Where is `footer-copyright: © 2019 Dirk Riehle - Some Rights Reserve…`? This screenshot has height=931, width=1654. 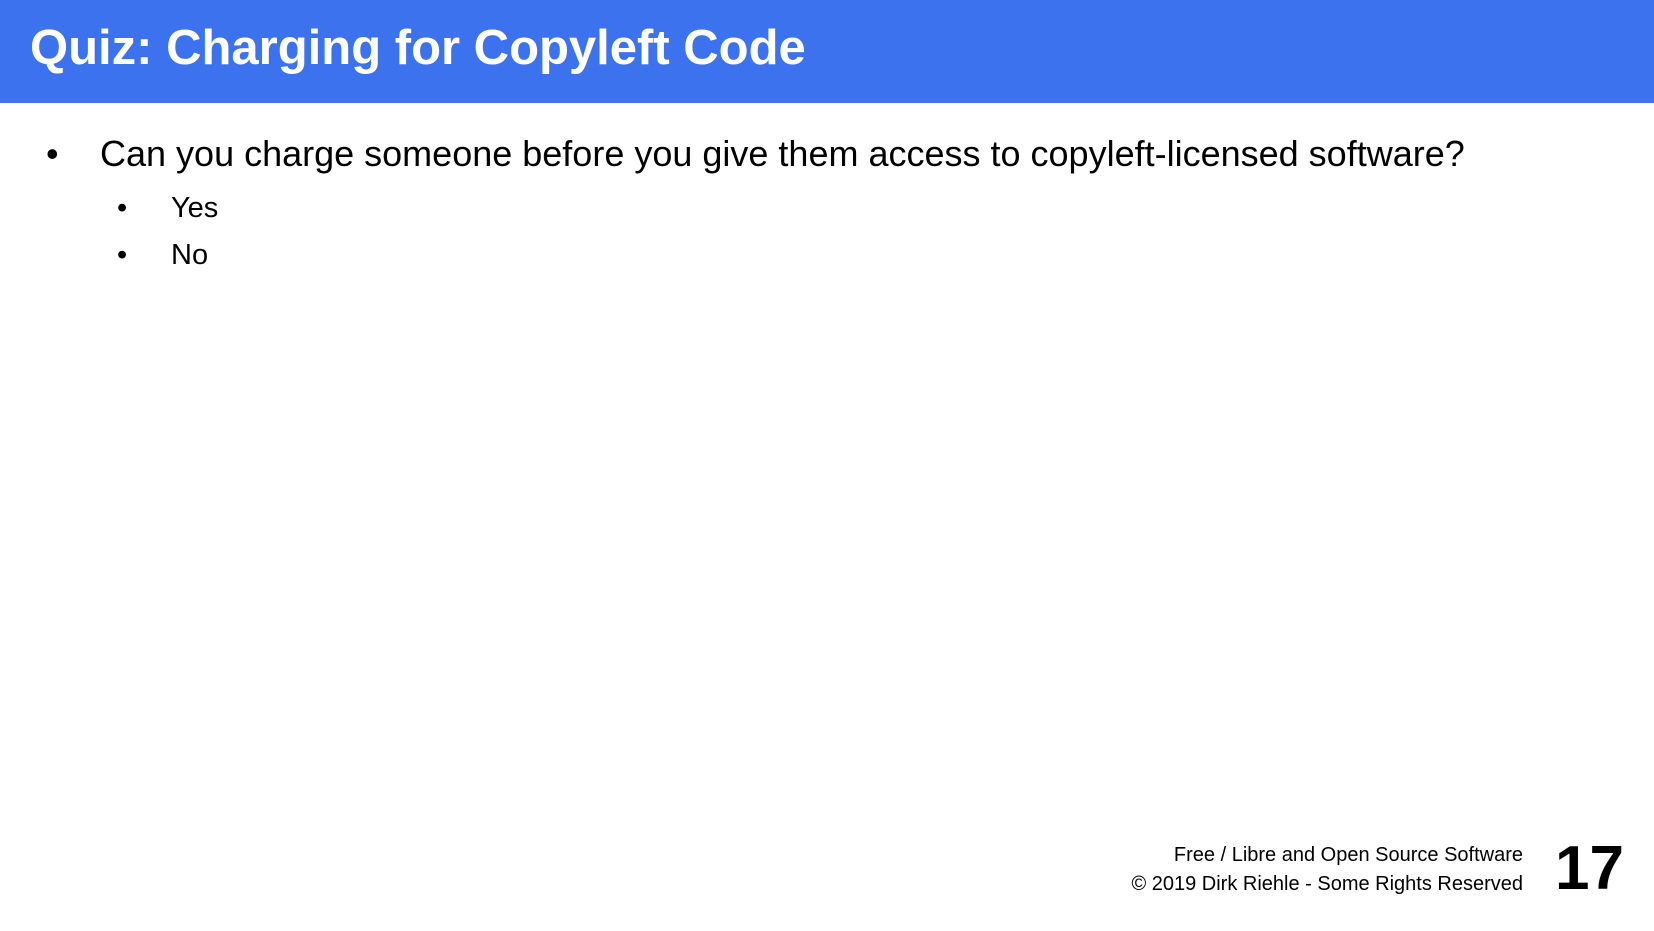 footer-copyright: © 2019 Dirk Riehle - Some Rights Reserve… is located at coordinates (1327, 884).